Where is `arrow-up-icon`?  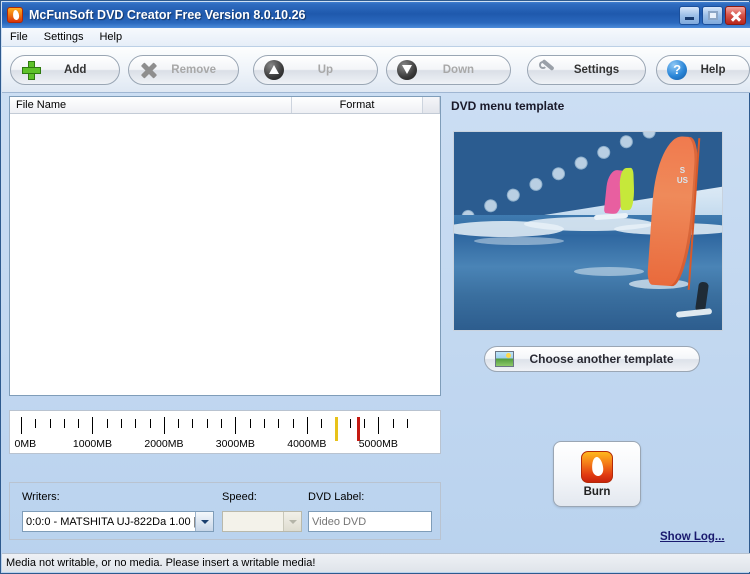
arrow-up-icon is located at coordinates (273, 69).